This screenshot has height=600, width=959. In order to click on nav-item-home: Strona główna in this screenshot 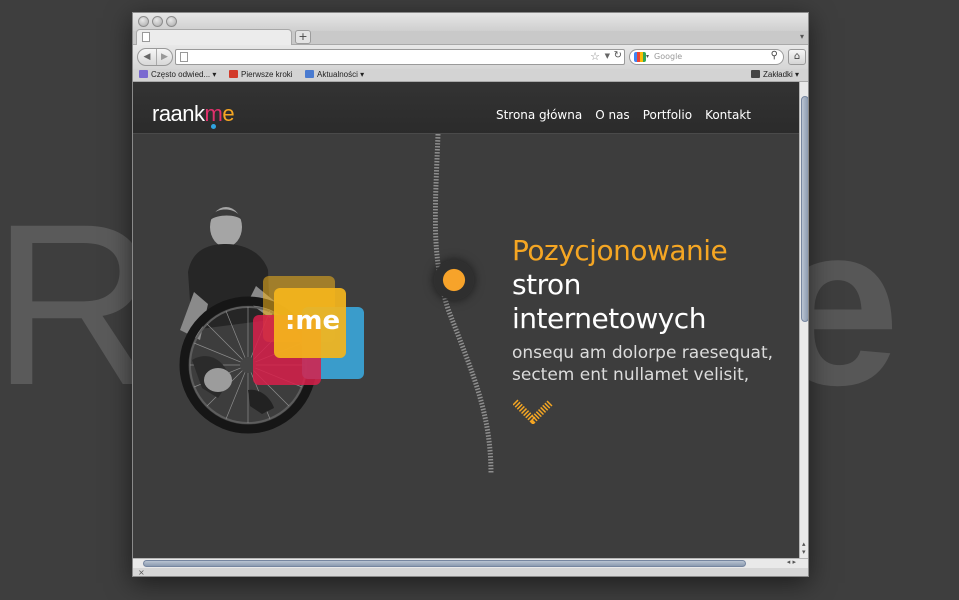, I will do `click(539, 115)`.